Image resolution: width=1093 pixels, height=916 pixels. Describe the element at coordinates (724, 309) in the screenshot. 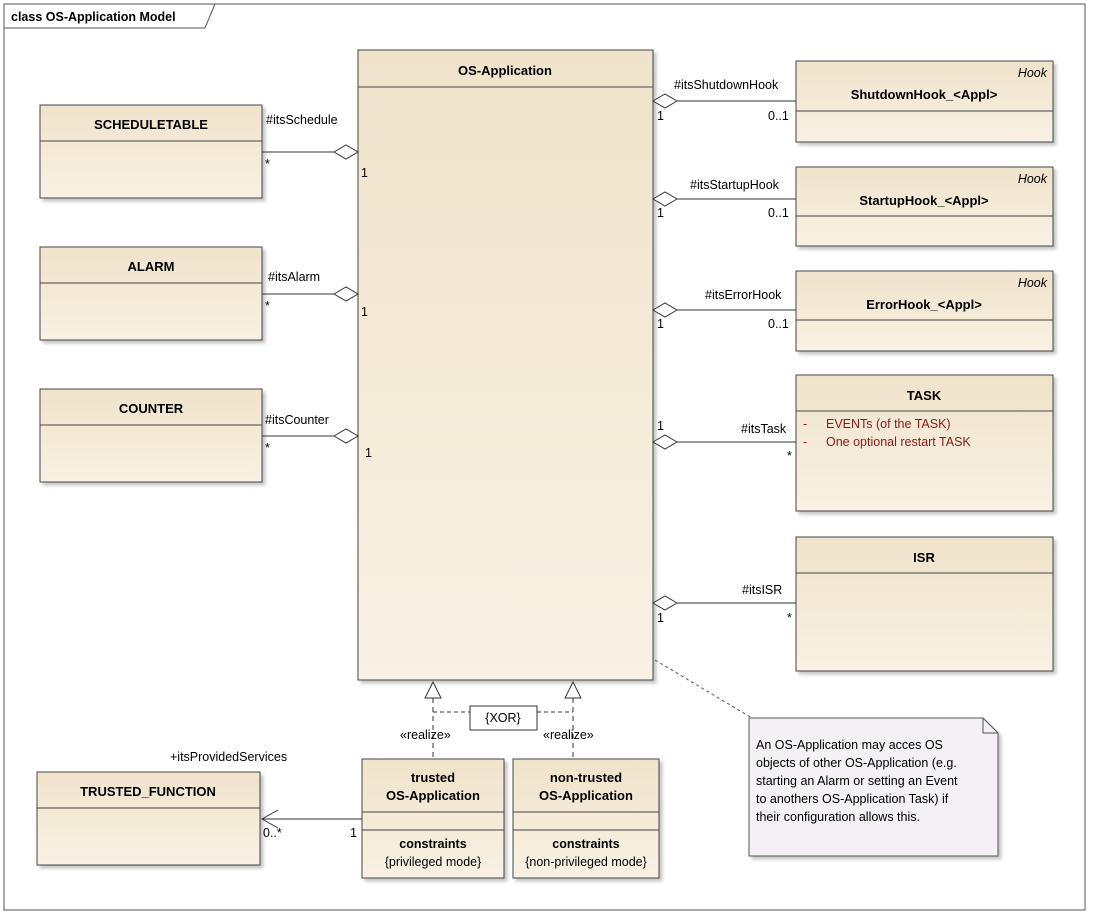

I see `association-error-hook: #itsErrorHook 1 0..1` at that location.